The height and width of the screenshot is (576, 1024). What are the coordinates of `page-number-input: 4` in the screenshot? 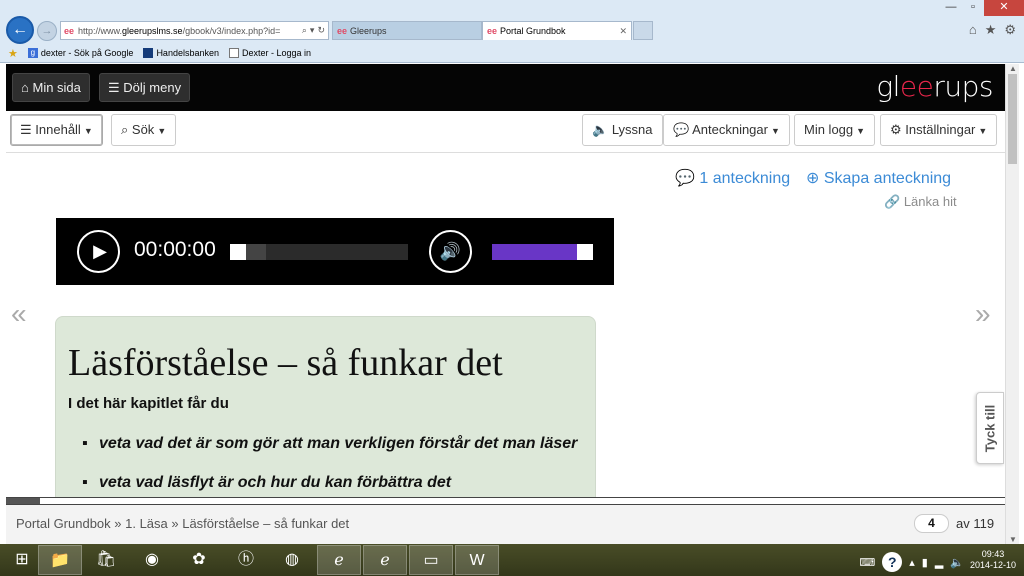 It's located at (931, 523).